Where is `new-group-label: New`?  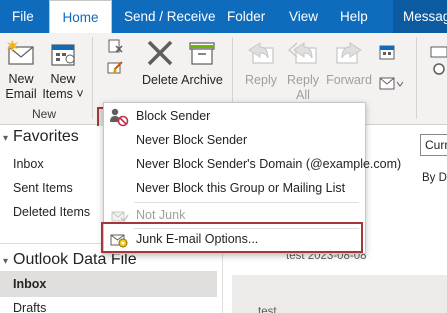 new-group-label: New is located at coordinates (44, 114).